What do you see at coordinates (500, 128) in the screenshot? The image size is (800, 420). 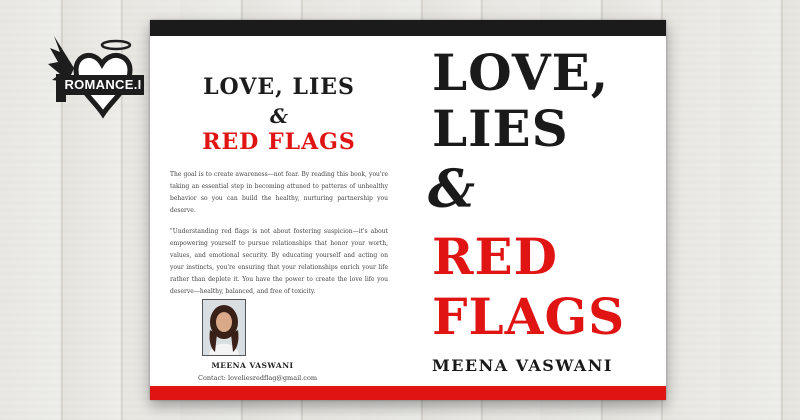 I see `front-title-line2: LIES` at bounding box center [500, 128].